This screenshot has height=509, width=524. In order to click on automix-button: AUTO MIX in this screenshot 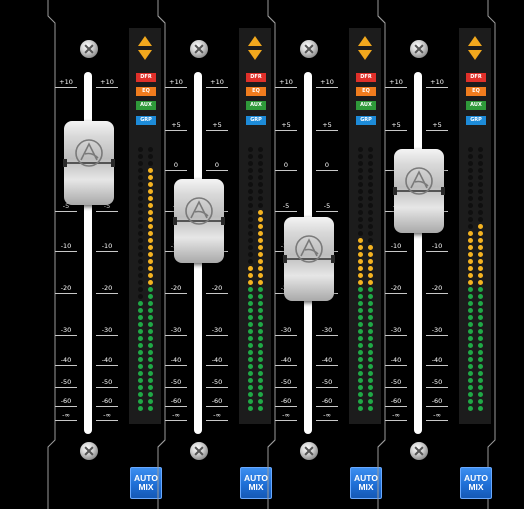, I will do `click(476, 483)`.